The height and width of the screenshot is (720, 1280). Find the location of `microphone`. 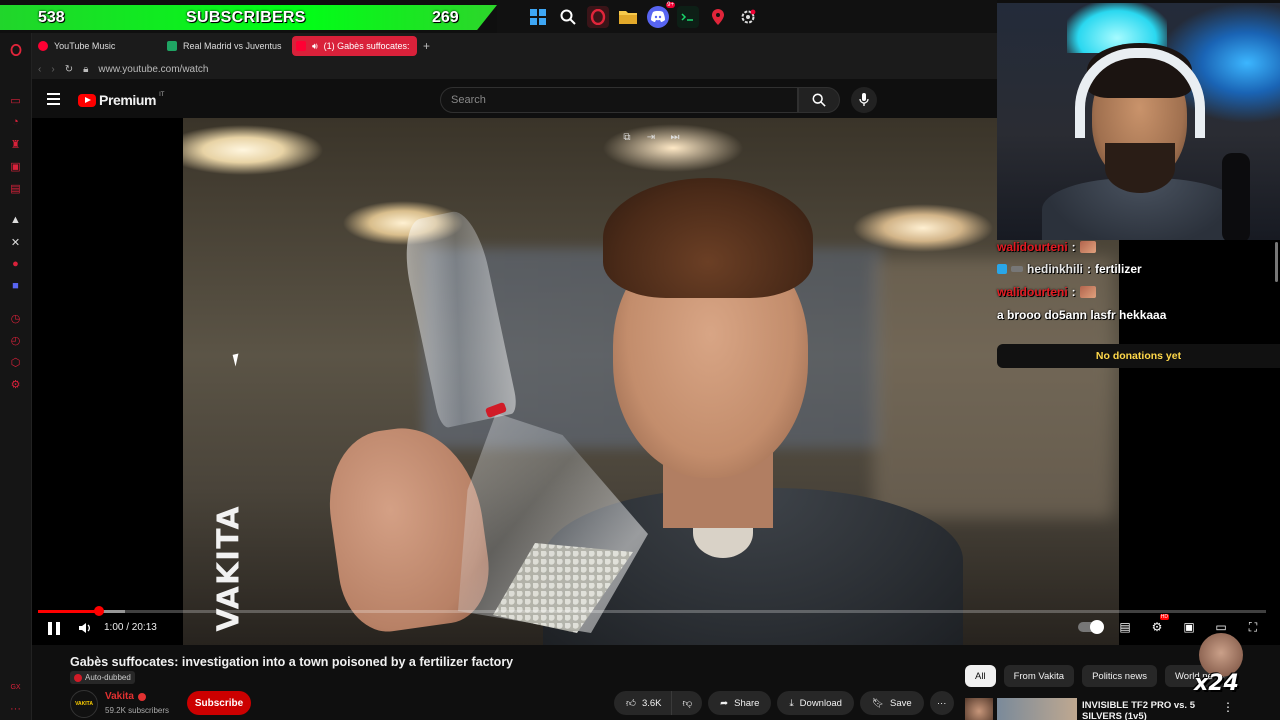

microphone is located at coordinates (1236, 196).